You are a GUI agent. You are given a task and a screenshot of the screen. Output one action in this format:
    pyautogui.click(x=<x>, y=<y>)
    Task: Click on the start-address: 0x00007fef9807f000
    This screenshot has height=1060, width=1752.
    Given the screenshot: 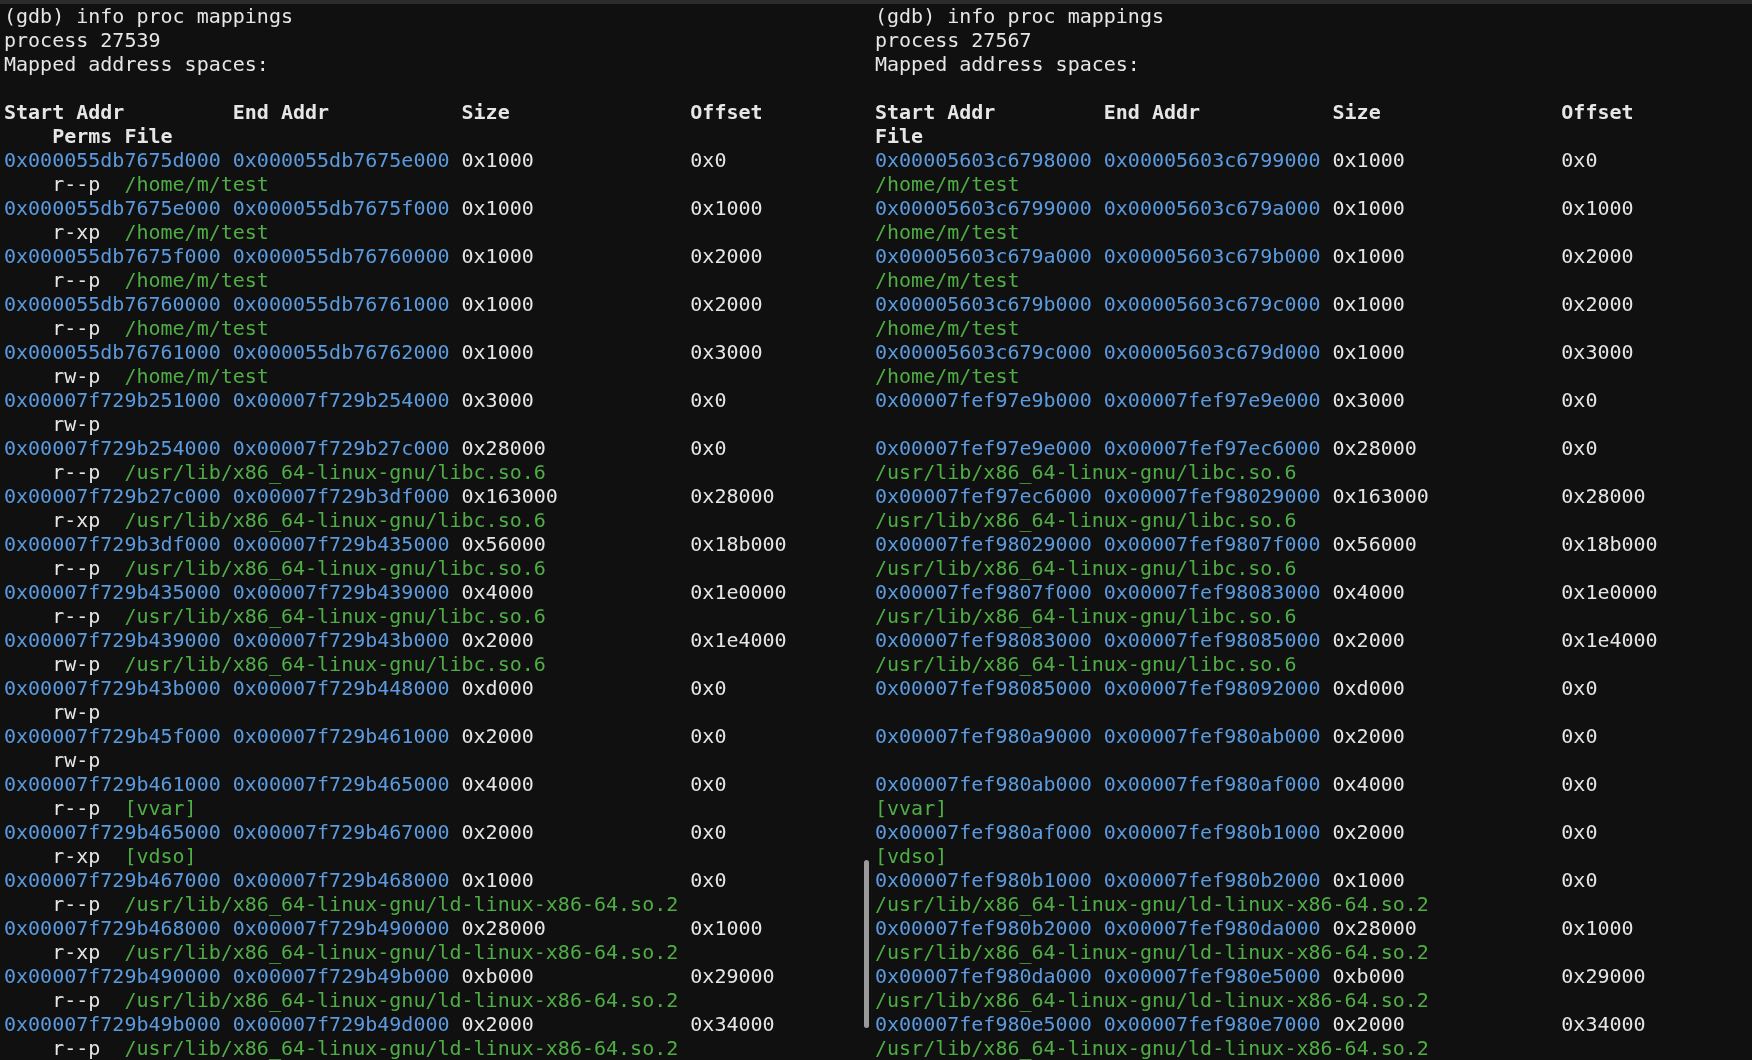 What is the action you would take?
    pyautogui.click(x=983, y=592)
    